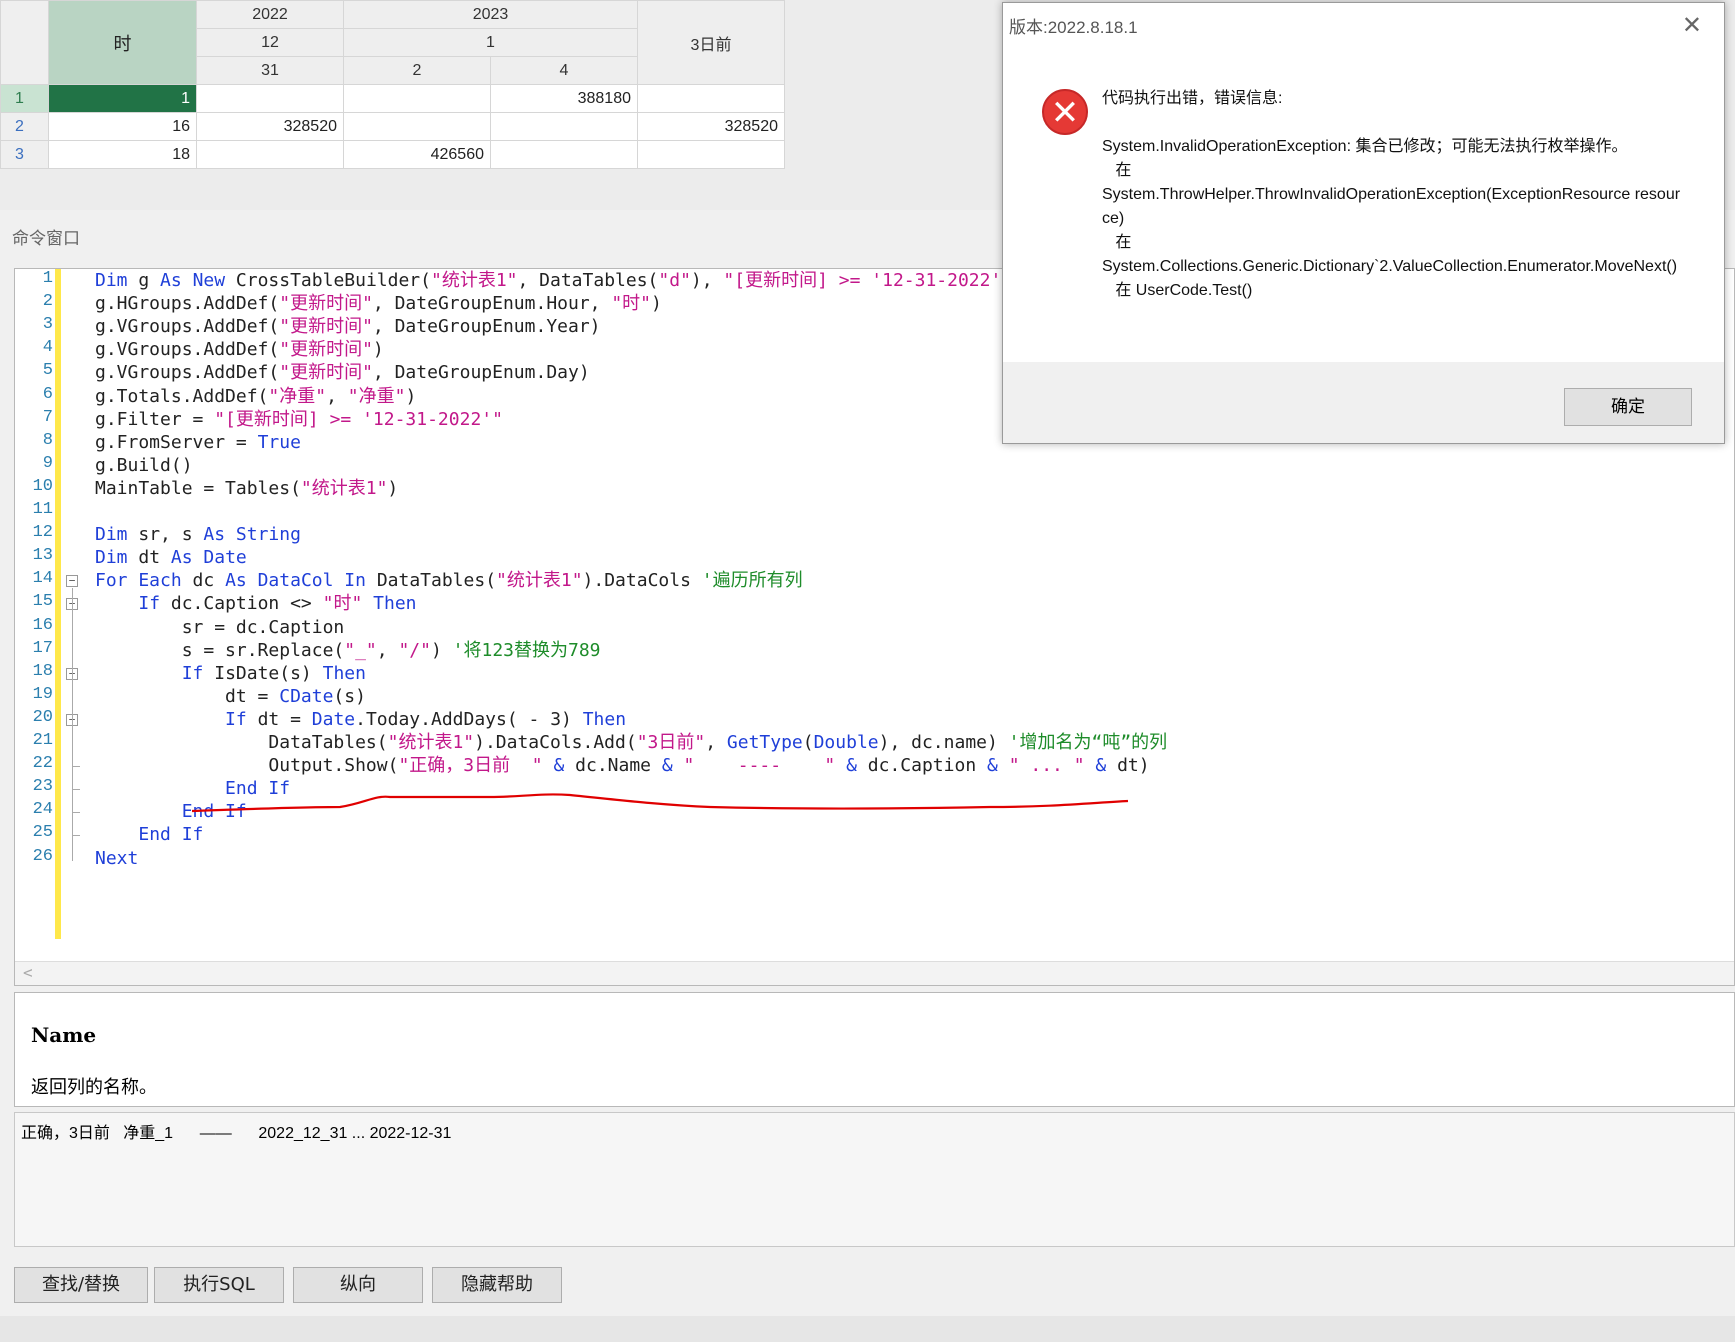 The image size is (1735, 1342). Describe the element at coordinates (1128, 766) in the screenshot. I see `code-token: dt)` at that location.